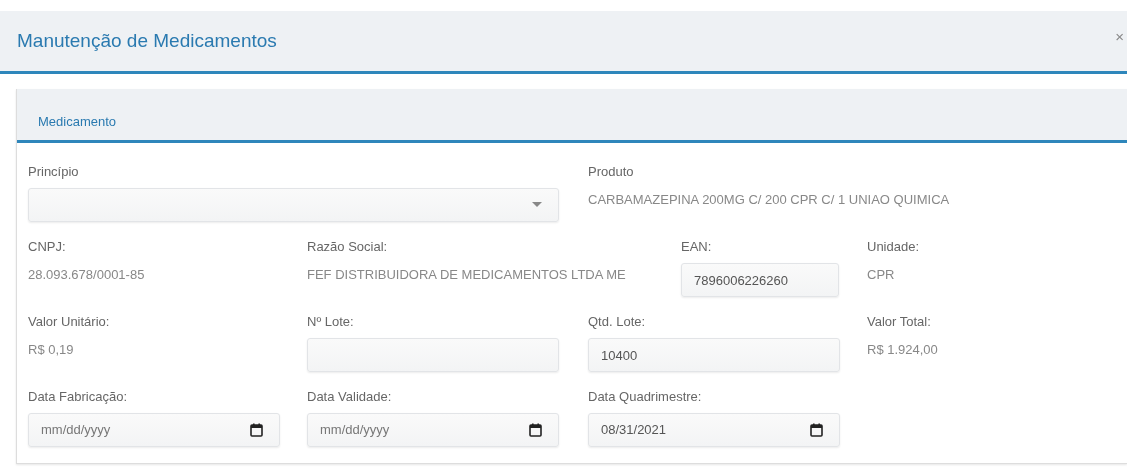  I want to click on input-field: 10400, so click(714, 355).